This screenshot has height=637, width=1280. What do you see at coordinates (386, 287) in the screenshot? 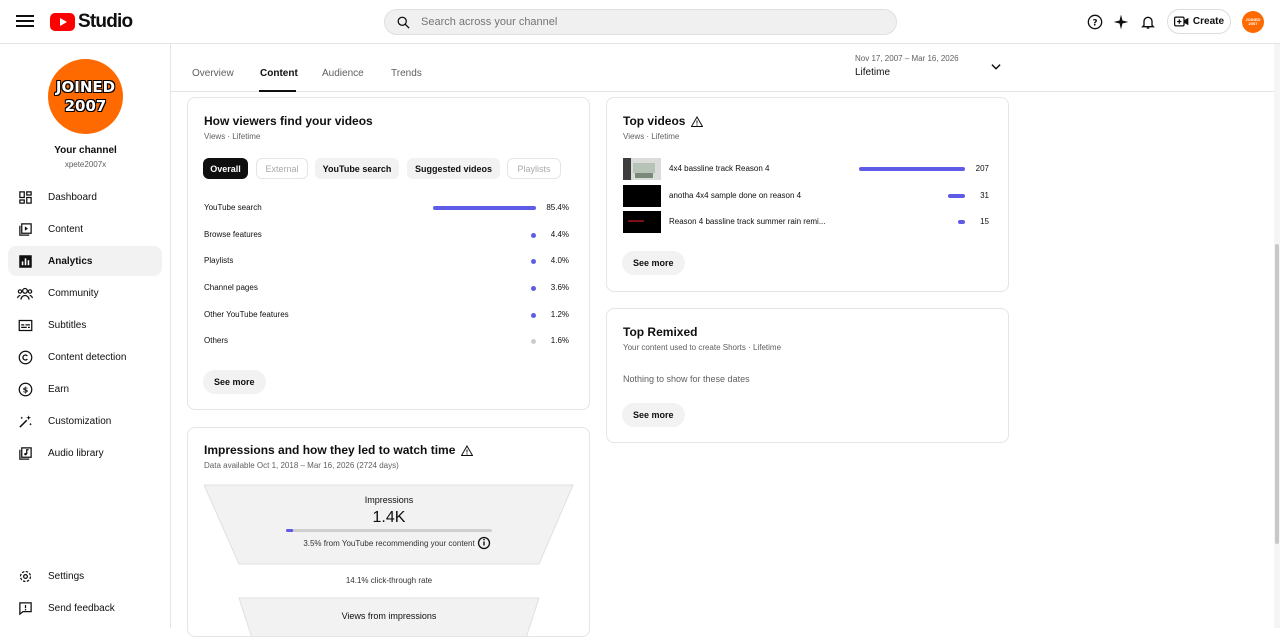
I see `traffic-row: Channel pages 3.6%` at bounding box center [386, 287].